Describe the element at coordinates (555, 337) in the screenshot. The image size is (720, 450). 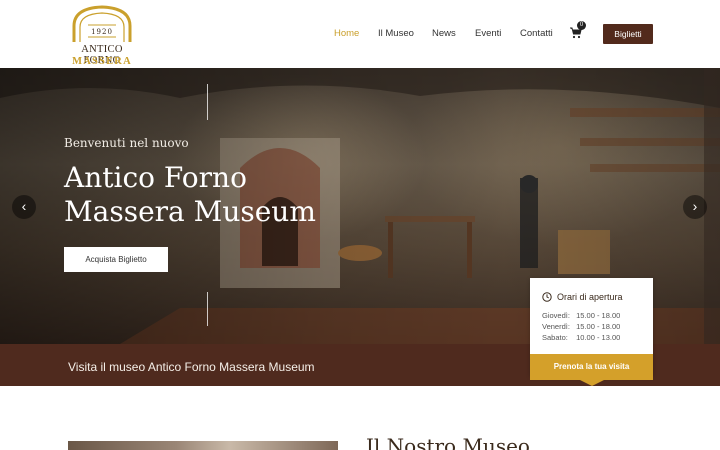
I see `hours-day: Sabato:` at that location.